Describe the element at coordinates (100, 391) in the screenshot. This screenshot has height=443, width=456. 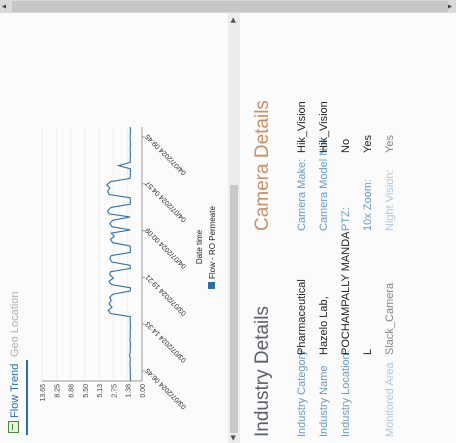
I see `y-tick-label: 5.13` at that location.